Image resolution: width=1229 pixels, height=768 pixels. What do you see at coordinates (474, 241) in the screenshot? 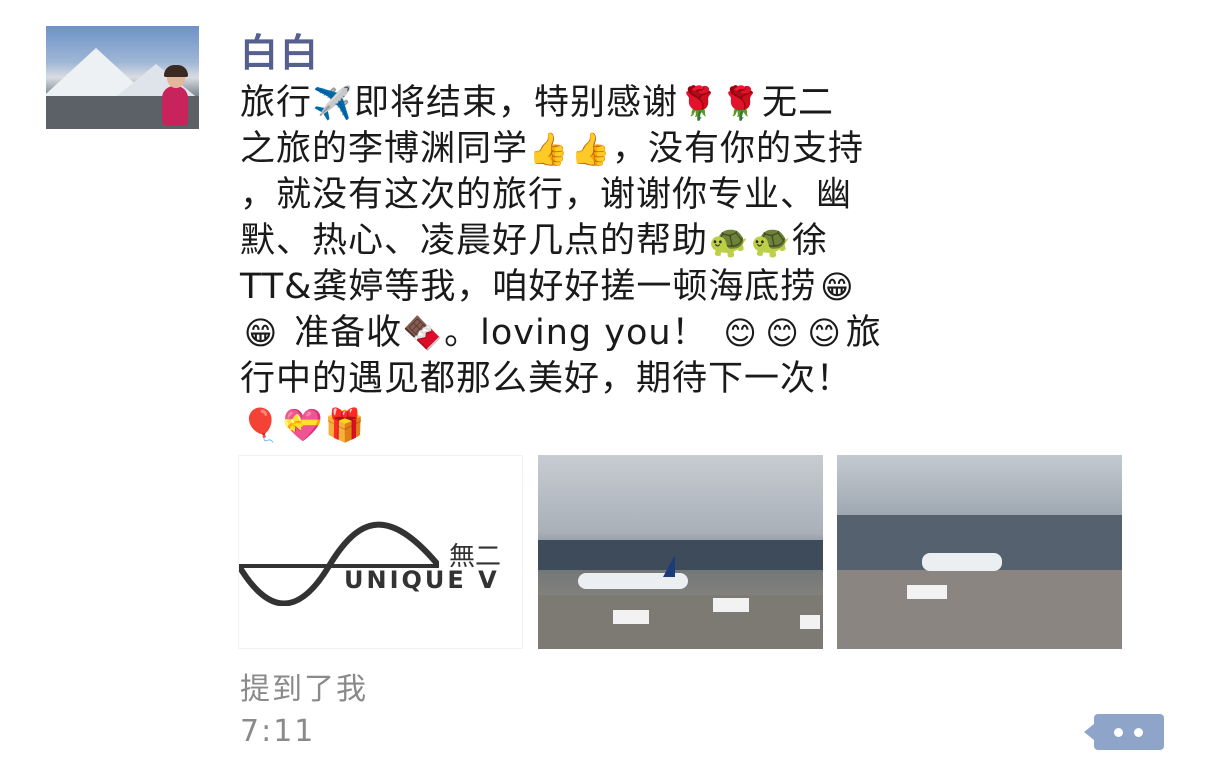
I see `post-text-segment: 默、热心、凌晨好几点的帮助` at bounding box center [474, 241].